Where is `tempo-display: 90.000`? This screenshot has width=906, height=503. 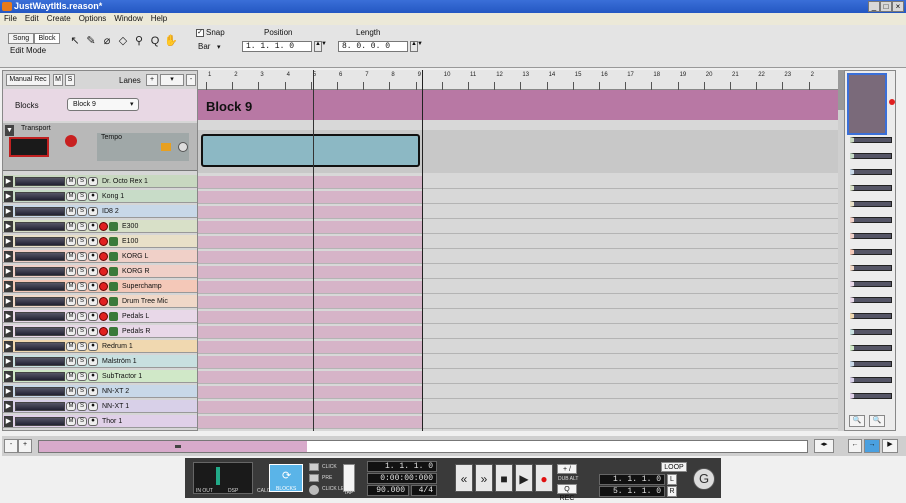 tempo-display: 90.000 is located at coordinates (388, 490).